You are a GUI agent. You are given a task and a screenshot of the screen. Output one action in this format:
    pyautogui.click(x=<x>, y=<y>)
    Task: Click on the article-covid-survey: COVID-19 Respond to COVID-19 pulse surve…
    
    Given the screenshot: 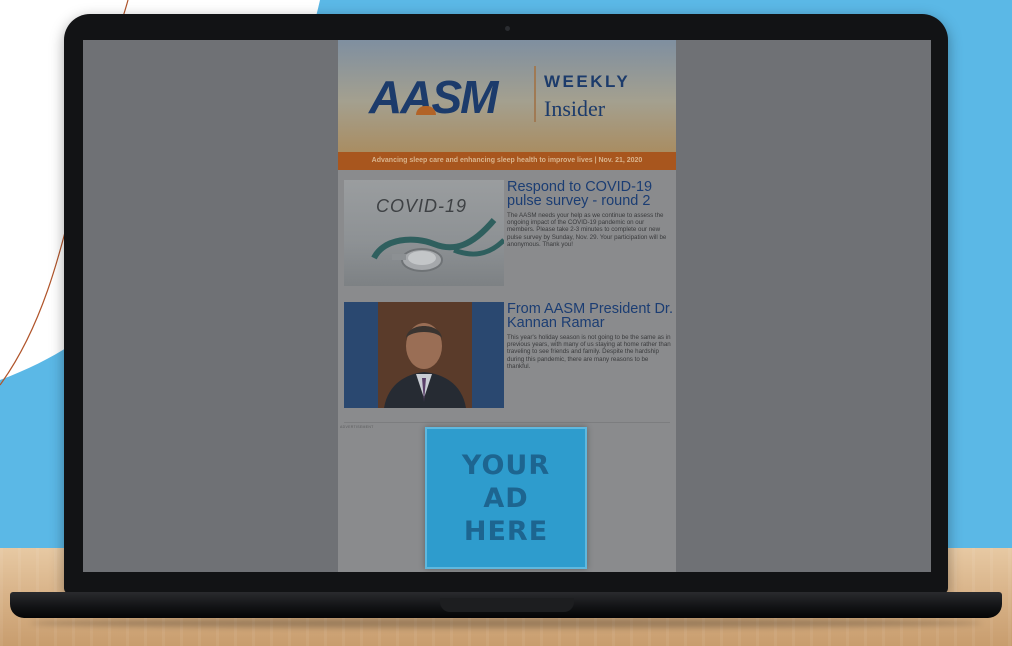 What is the action you would take?
    pyautogui.click(x=509, y=235)
    